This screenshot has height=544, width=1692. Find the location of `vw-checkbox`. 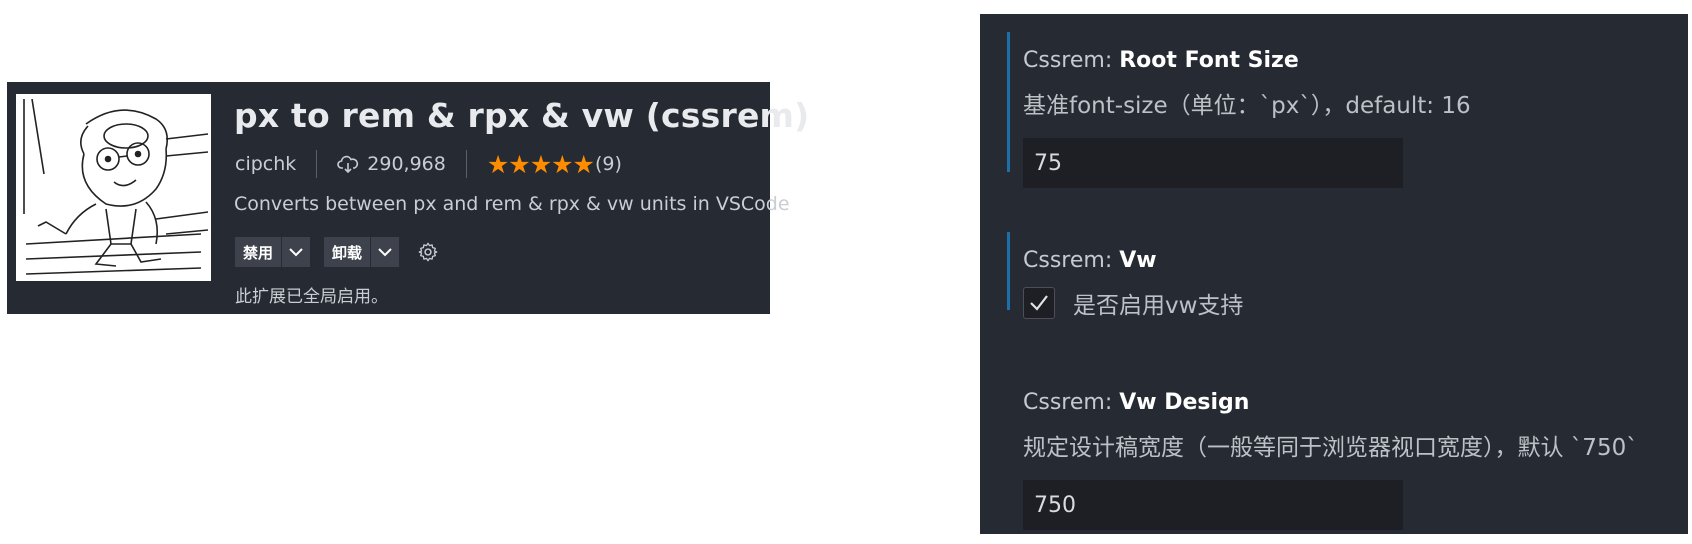

vw-checkbox is located at coordinates (1039, 303).